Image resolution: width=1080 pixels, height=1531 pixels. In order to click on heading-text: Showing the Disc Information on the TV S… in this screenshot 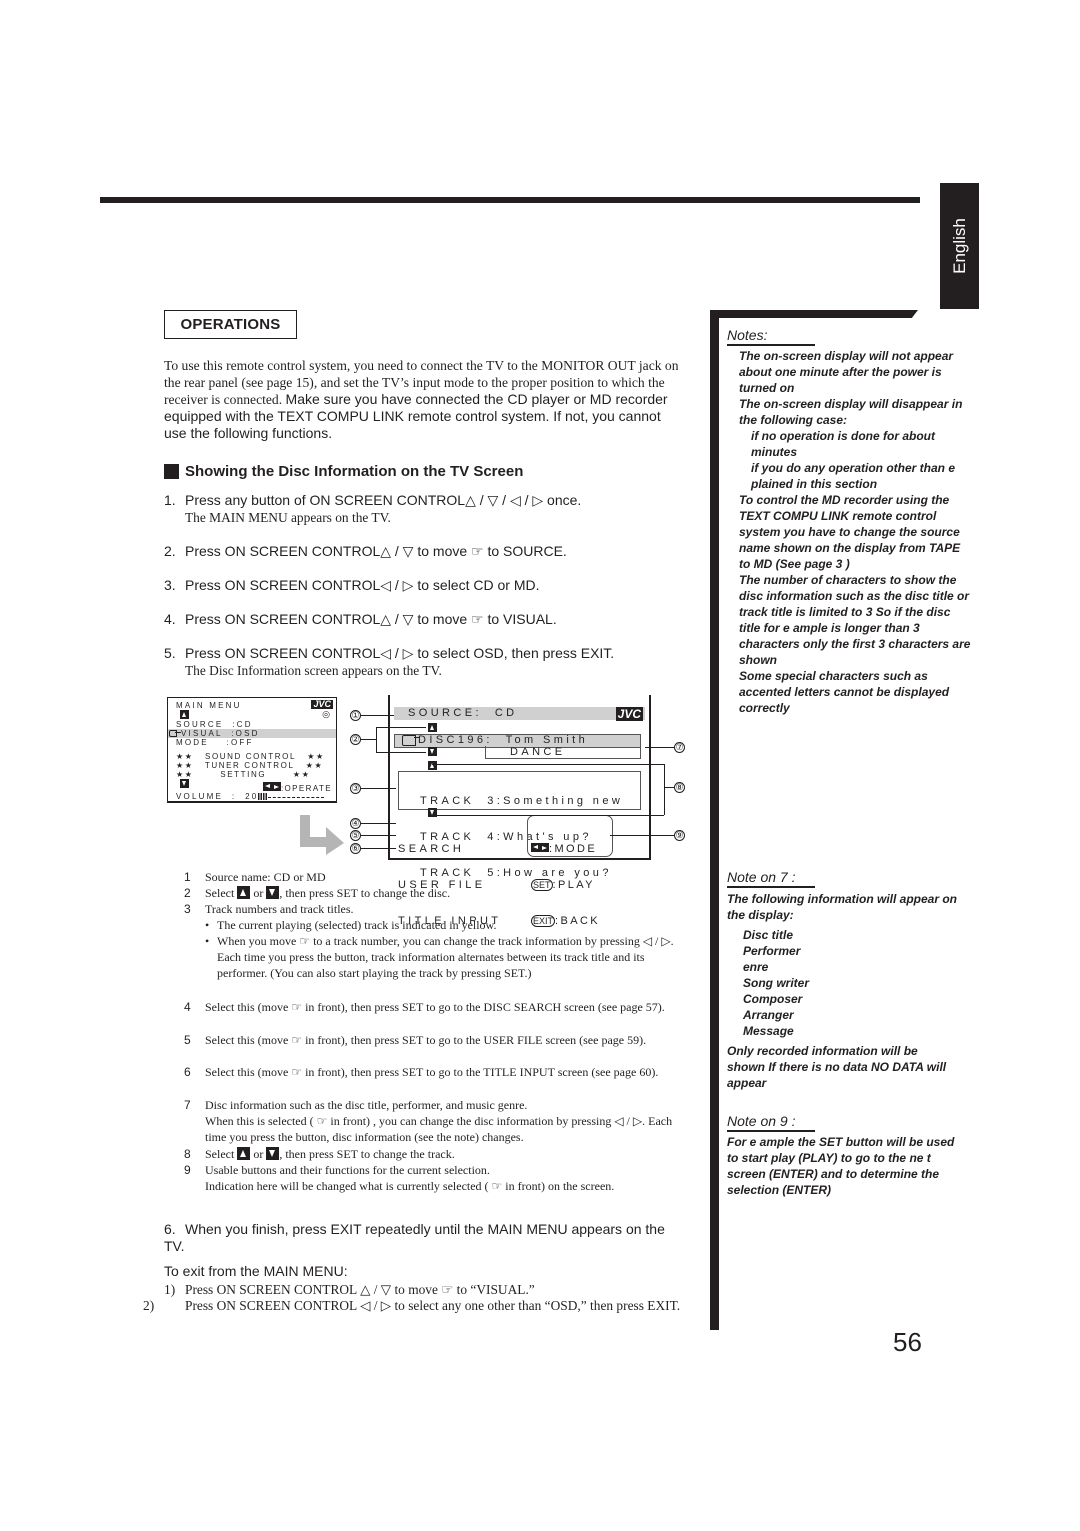, I will do `click(354, 471)`.